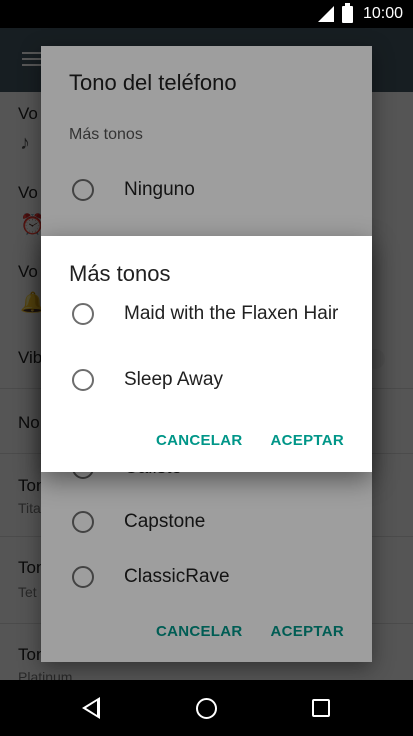  Describe the element at coordinates (382, 13) in the screenshot. I see `status-time: 10:00` at that location.